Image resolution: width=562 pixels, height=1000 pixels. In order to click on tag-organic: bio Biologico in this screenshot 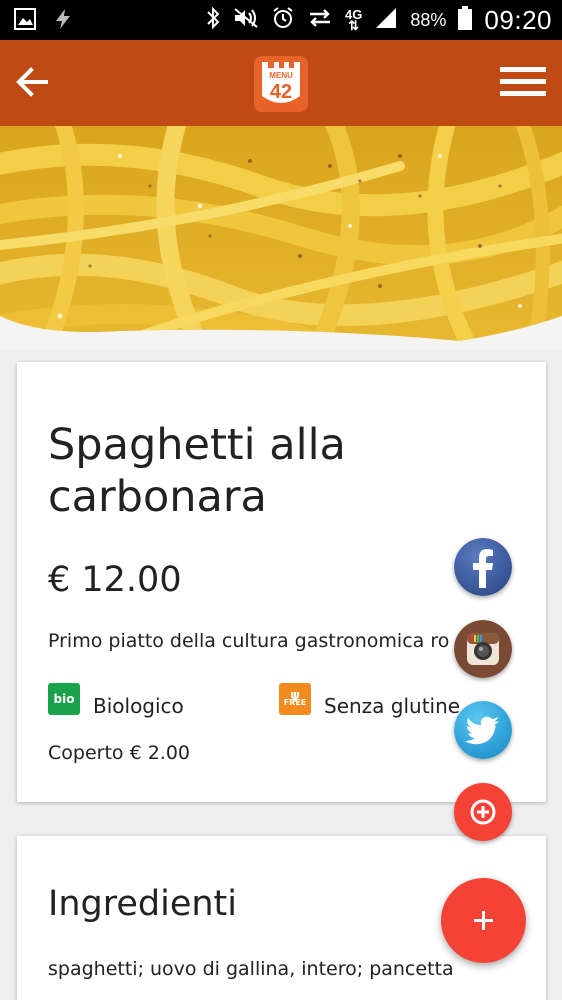, I will do `click(116, 699)`.